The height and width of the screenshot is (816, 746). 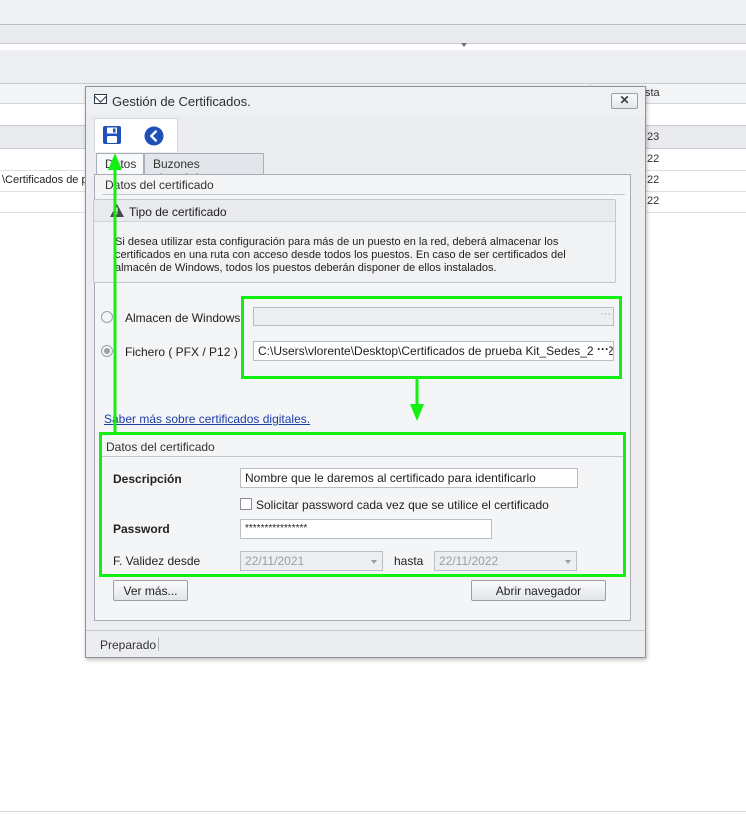 I want to click on annotation-arrows, so click(x=266, y=292).